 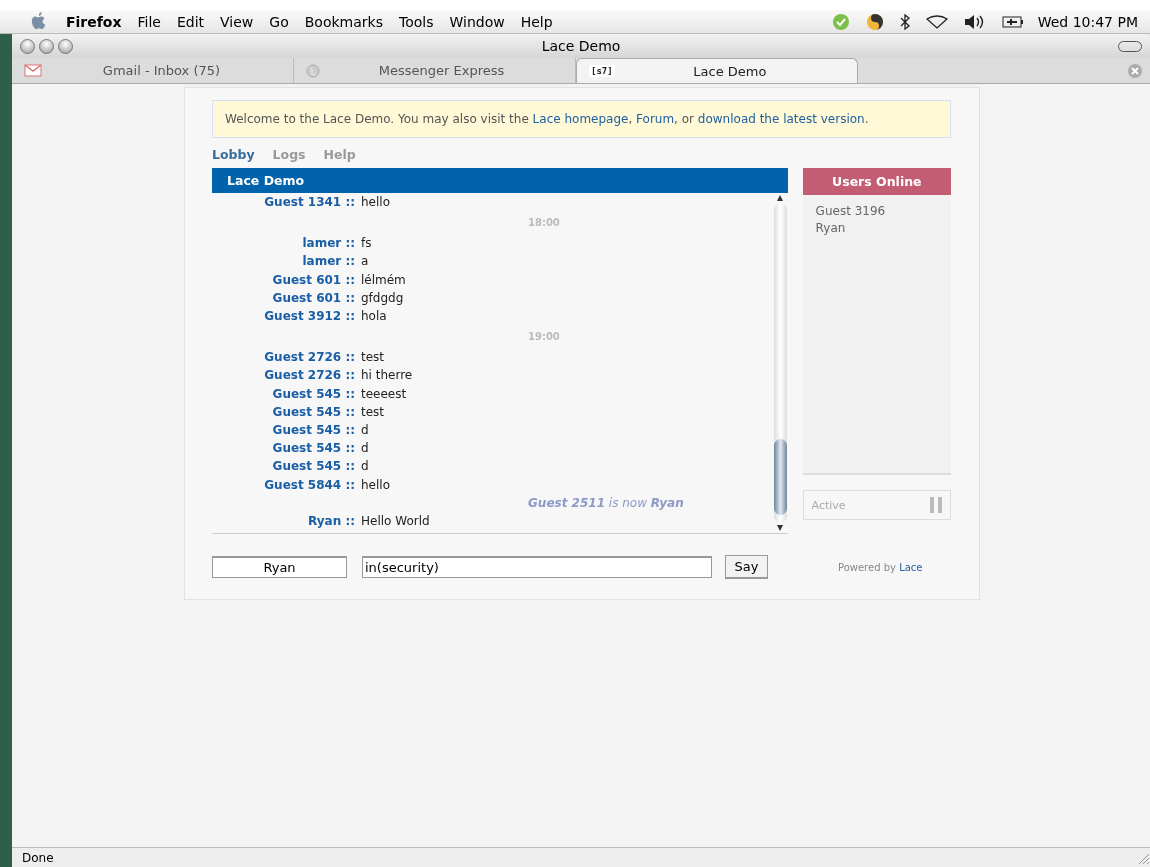 I want to click on battery-icon, so click(x=1012, y=21).